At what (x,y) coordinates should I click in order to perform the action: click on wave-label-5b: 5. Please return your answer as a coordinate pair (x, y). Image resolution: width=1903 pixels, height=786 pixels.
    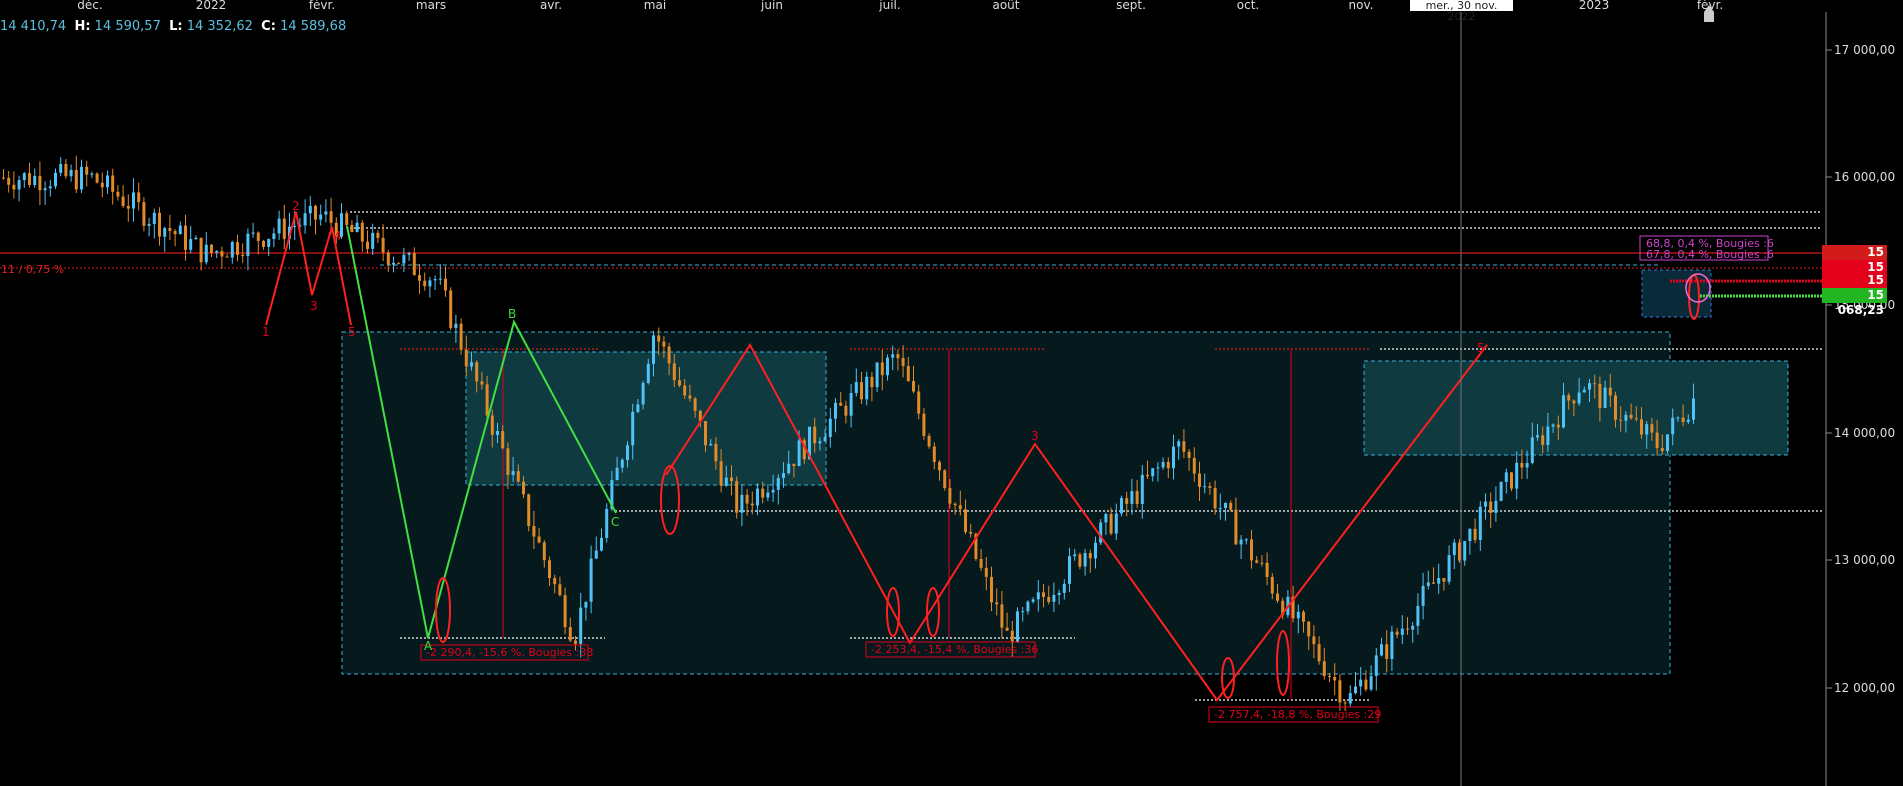
    Looking at the image, I should click on (1481, 348).